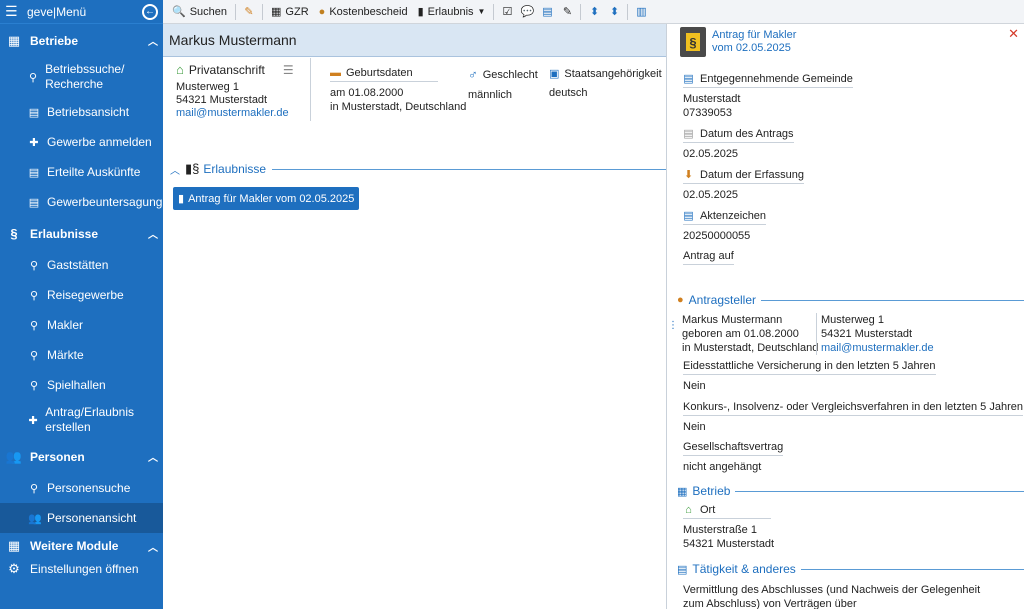 Image resolution: width=1024 pixels, height=609 pixels. Describe the element at coordinates (81, 40) in the screenshot. I see `section-betriebe: ▦ Betriebe ︿` at that location.